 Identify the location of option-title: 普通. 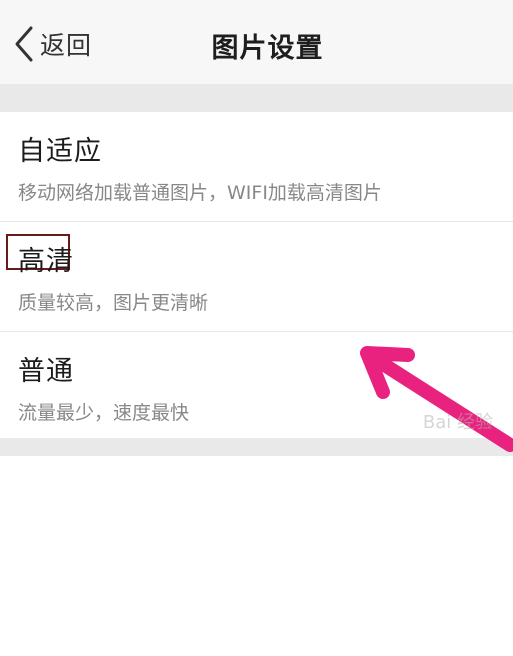
(46, 371).